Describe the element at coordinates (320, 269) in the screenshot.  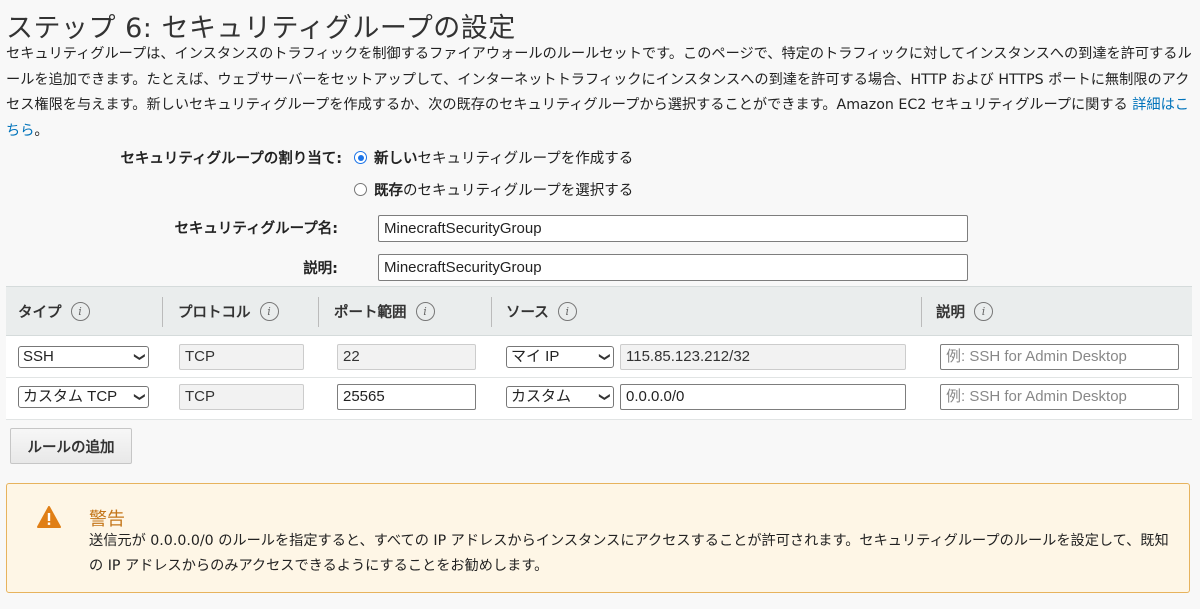
I see `group-desc-label: 説明:` at that location.